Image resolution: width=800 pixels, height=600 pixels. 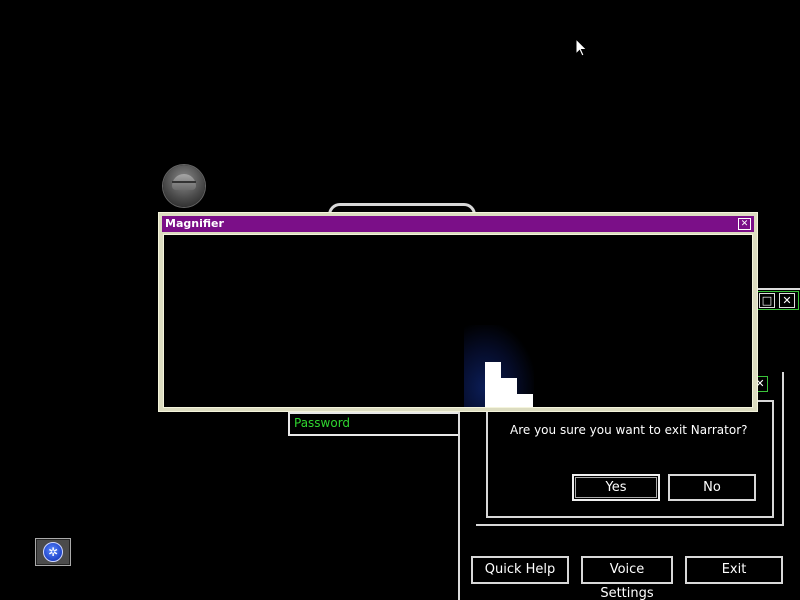 What do you see at coordinates (520, 570) in the screenshot?
I see `quick-help-button: Quick Help` at bounding box center [520, 570].